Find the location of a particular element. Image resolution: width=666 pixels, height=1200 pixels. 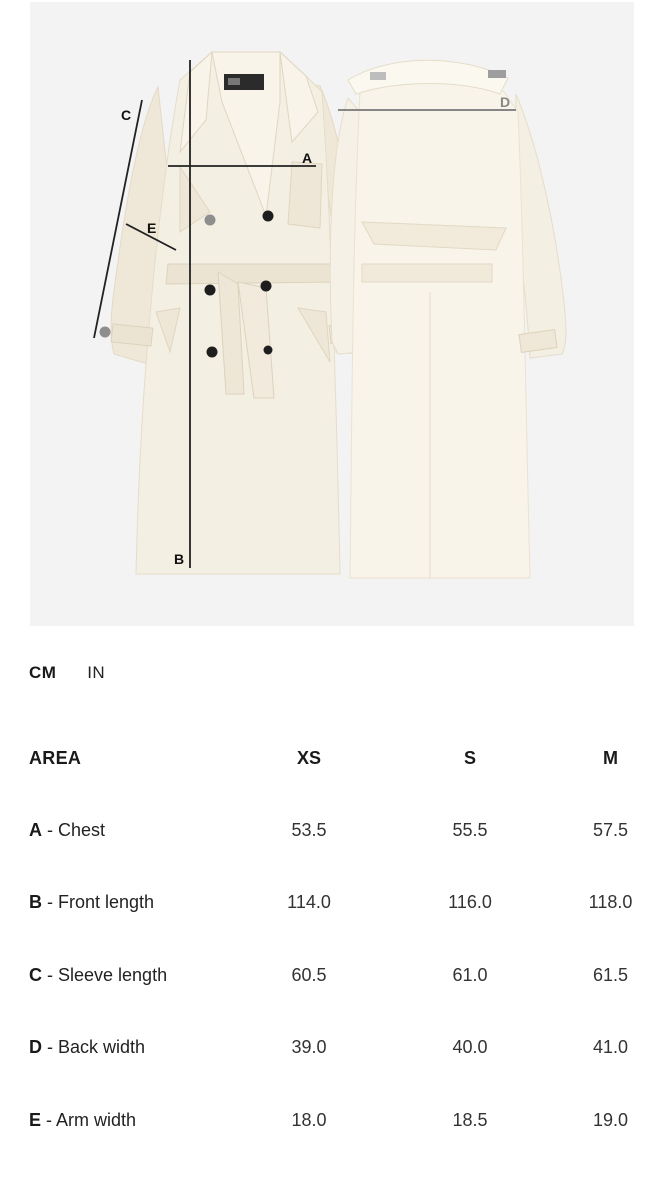

value-xs: 60.5 is located at coordinates (309, 974).